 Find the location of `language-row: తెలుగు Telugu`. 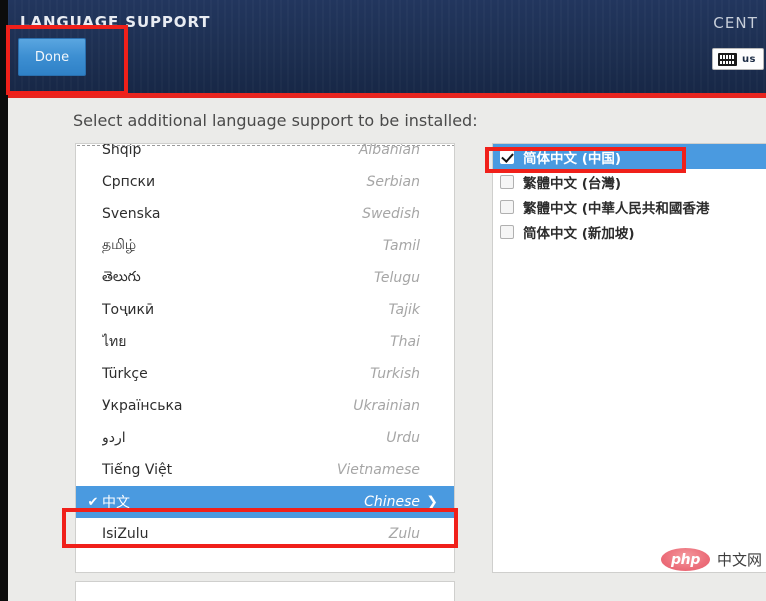

language-row: తెలుగు Telugu is located at coordinates (265, 278).